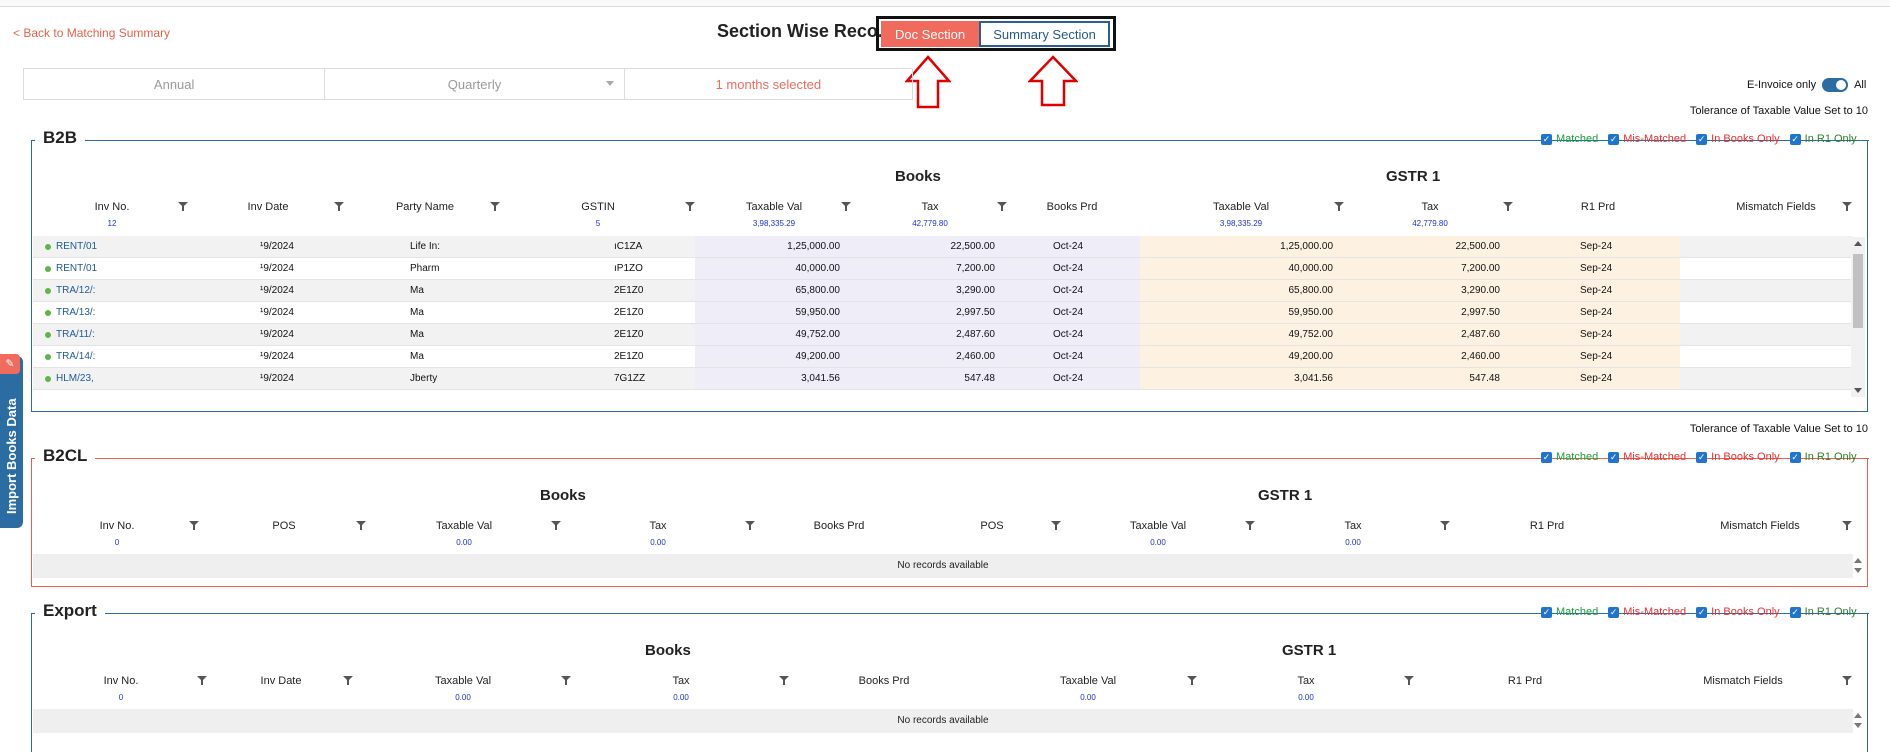 The image size is (1890, 752). I want to click on col-gstr-tax: Tax, so click(1306, 681).